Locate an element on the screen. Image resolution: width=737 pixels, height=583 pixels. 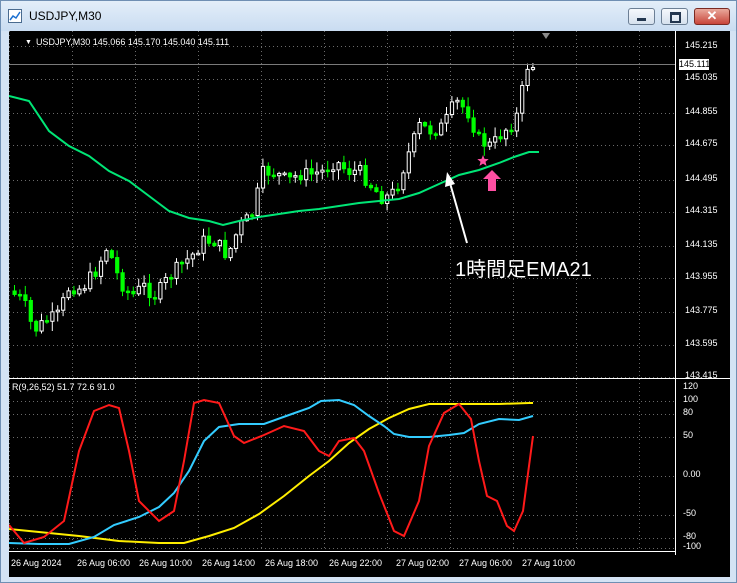
price-tick-label: 143.415 is located at coordinates (701, 375).